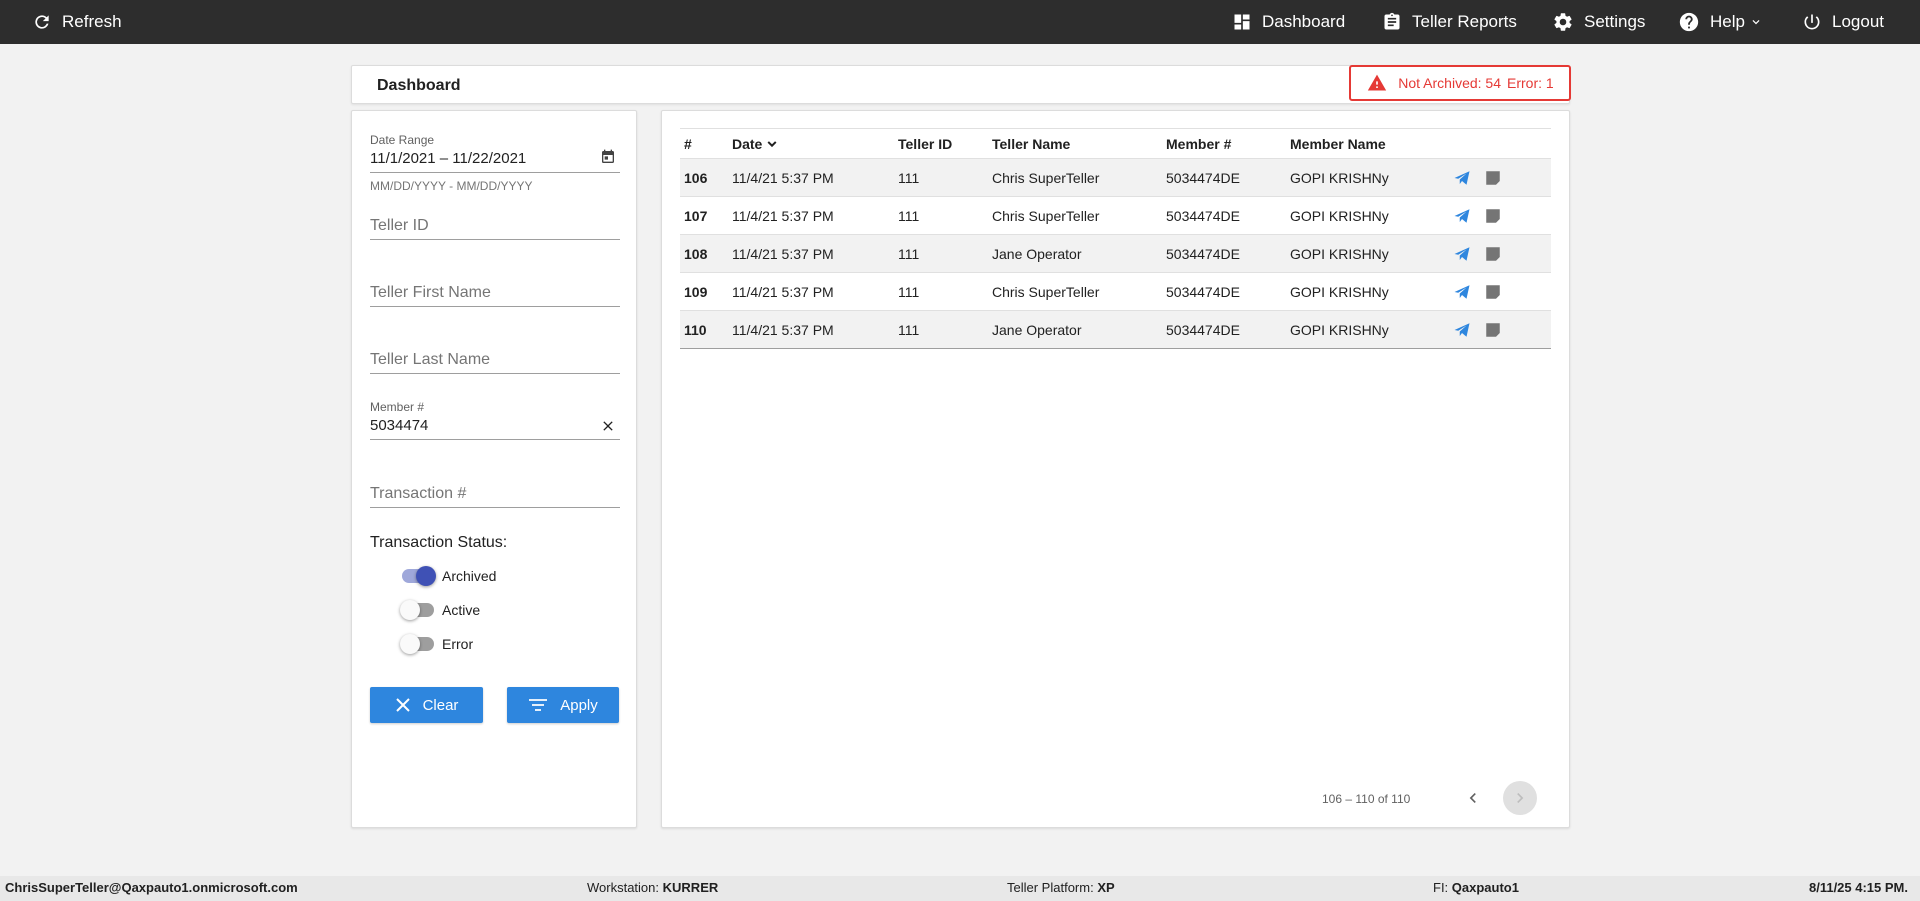 This screenshot has height=901, width=1920. I want to click on teller-first-name-underline, so click(495, 306).